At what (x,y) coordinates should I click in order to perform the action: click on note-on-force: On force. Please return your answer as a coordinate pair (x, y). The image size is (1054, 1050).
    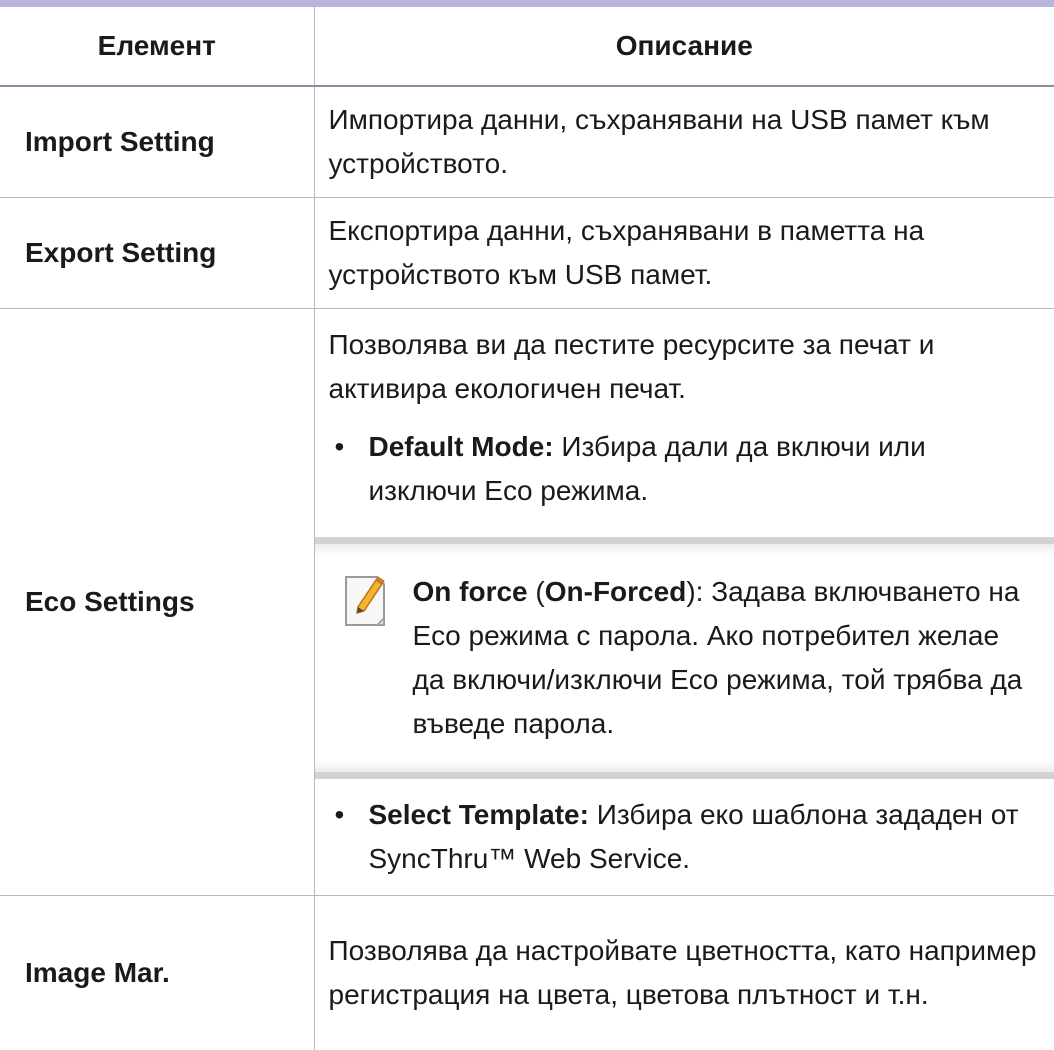
    Looking at the image, I should click on (470, 591).